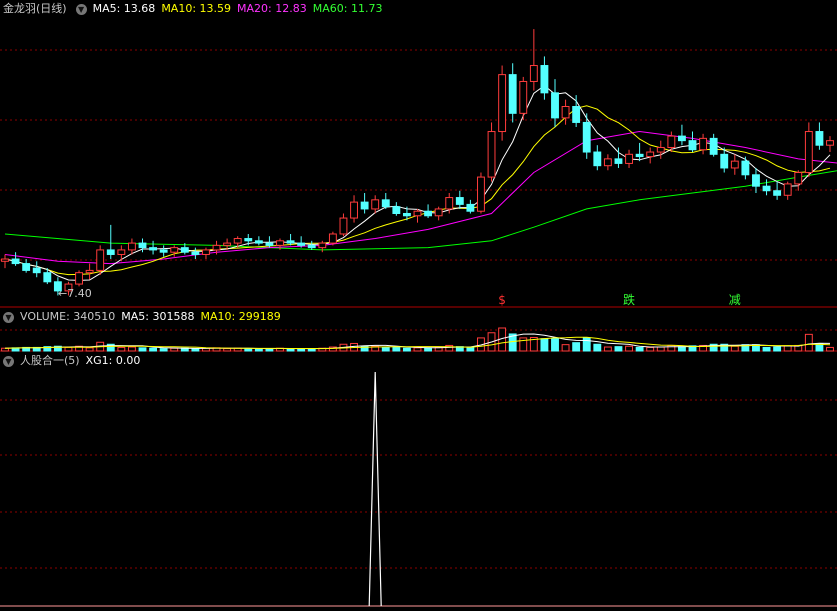 Image resolution: width=837 pixels, height=611 pixels. What do you see at coordinates (75, 293) in the screenshot?
I see `low-price-label: ←7.40` at bounding box center [75, 293].